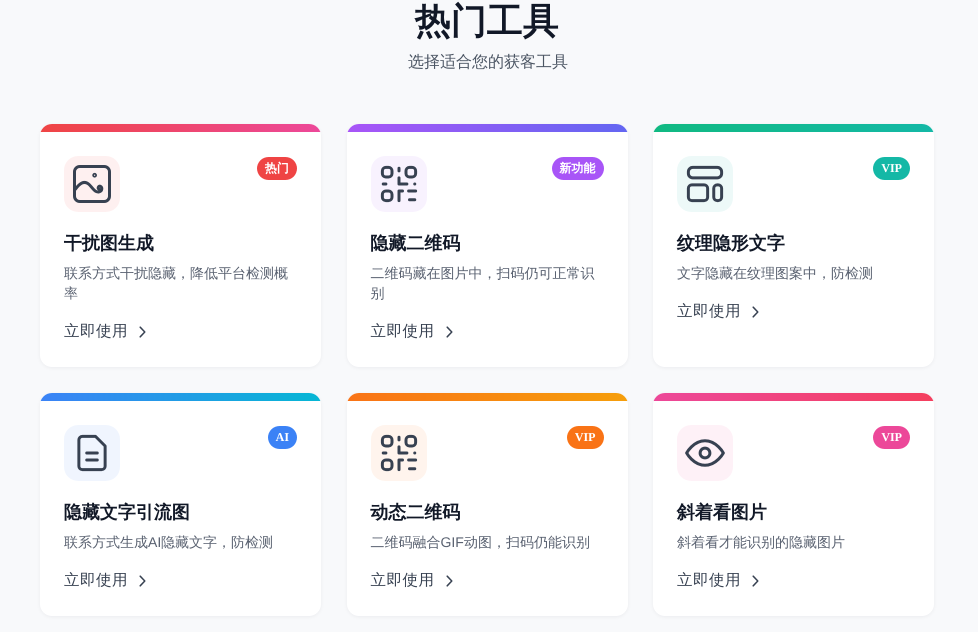 The image size is (978, 632). I want to click on tool-description: 二维码藏在图片中，扫码仍可正常识别, so click(483, 283).